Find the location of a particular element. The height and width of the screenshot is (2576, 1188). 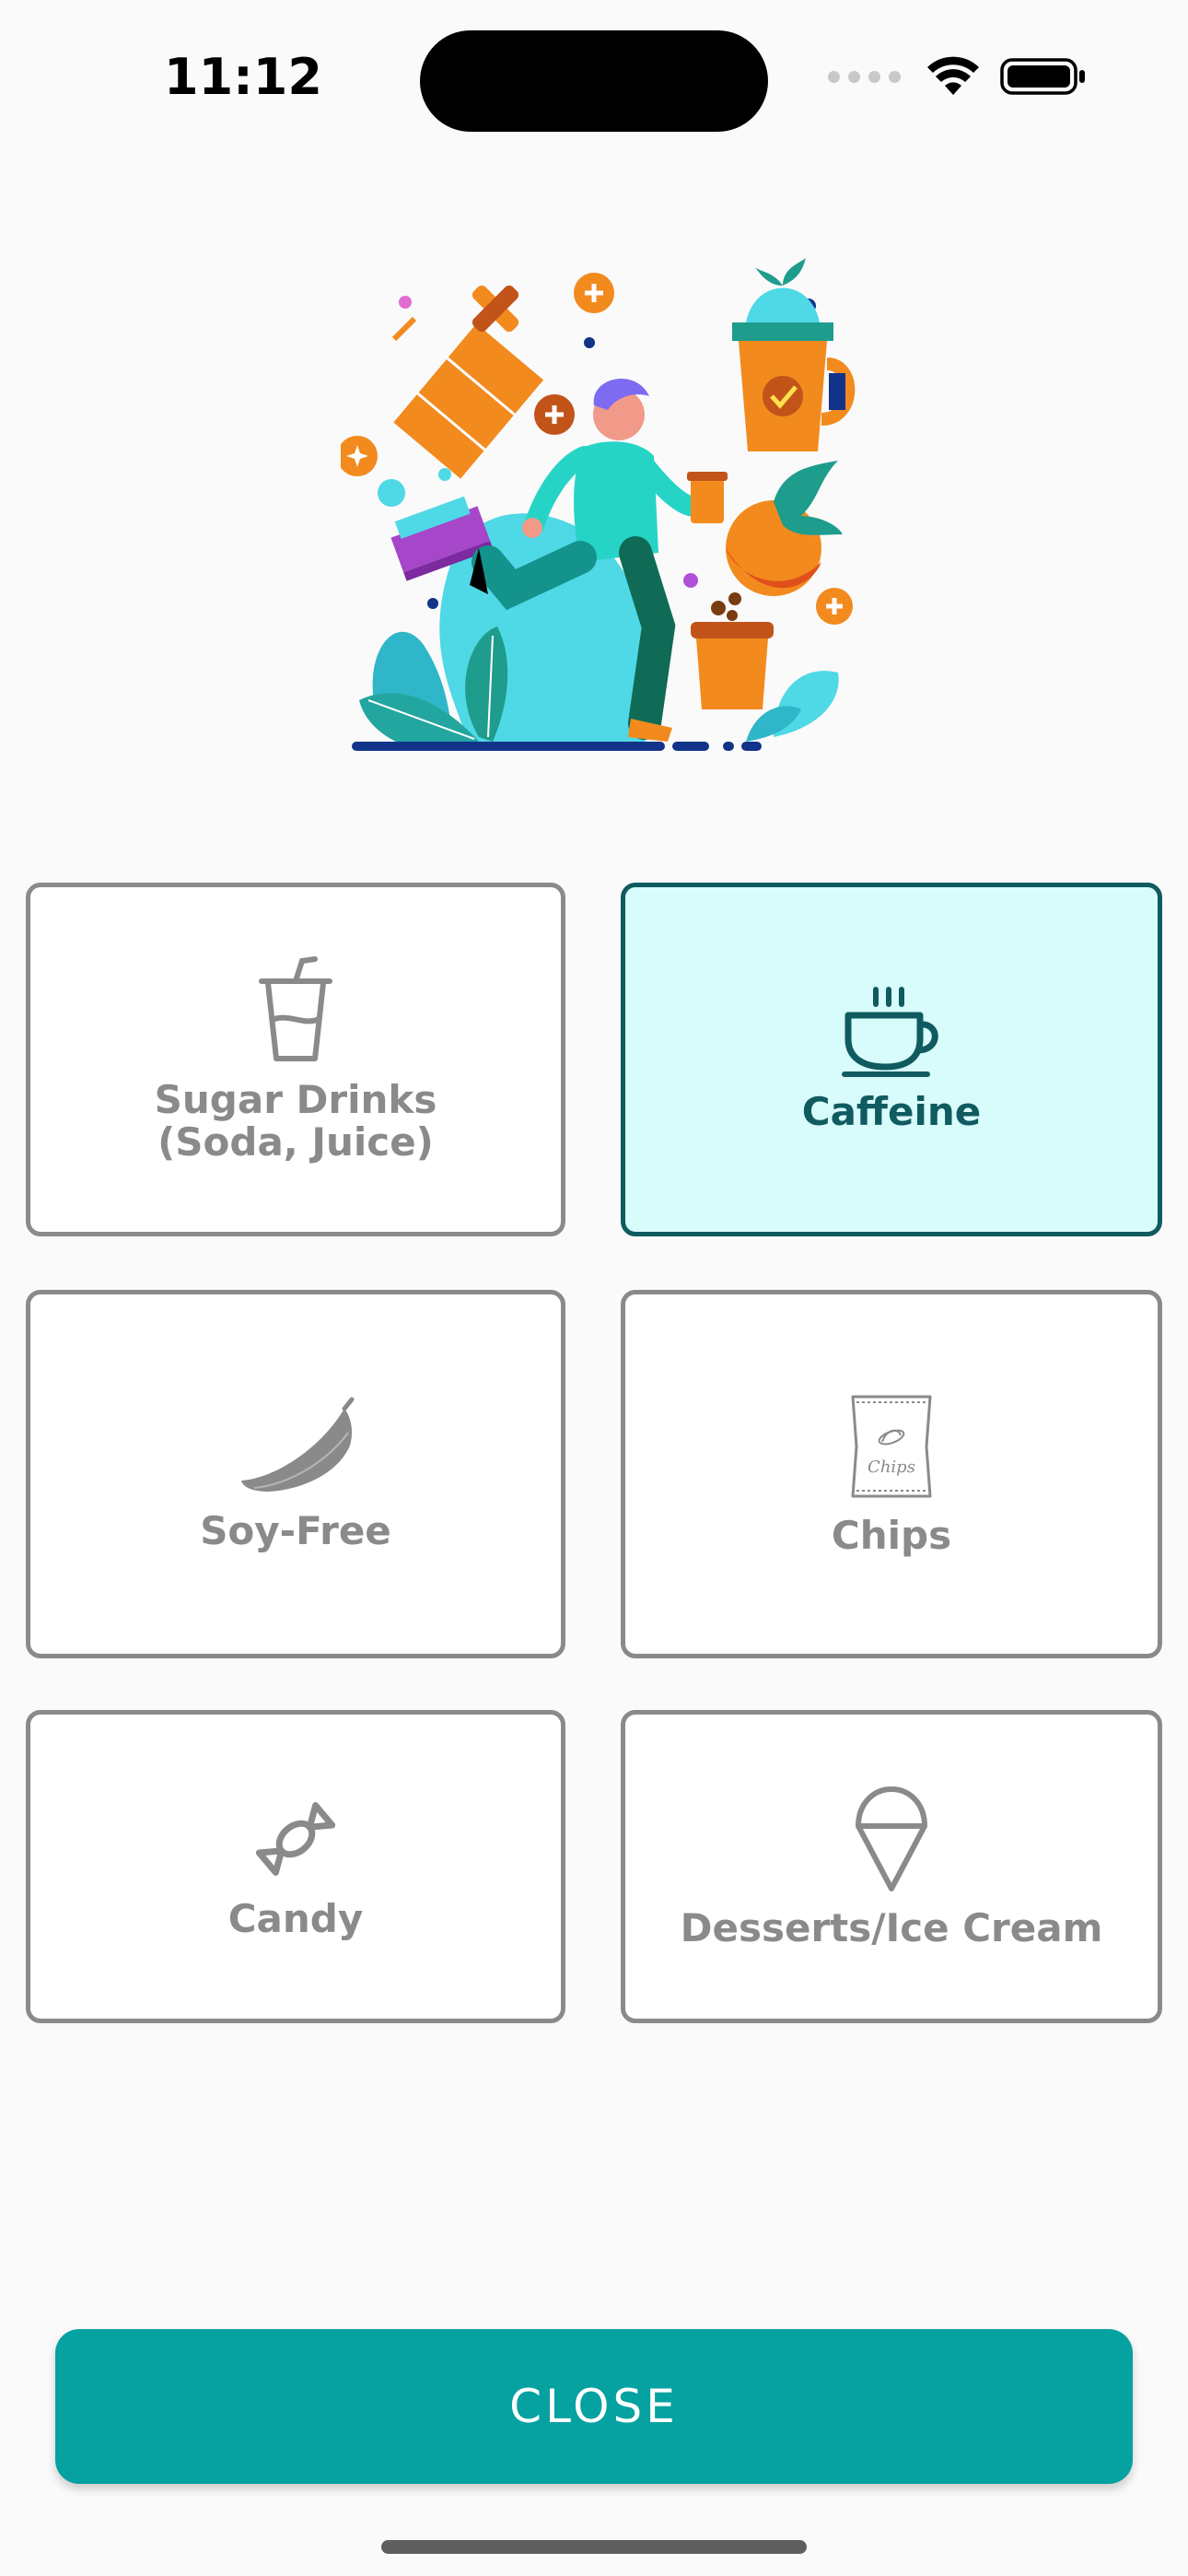

category-tile-desserts: Desserts/Ice Cream is located at coordinates (891, 1866).